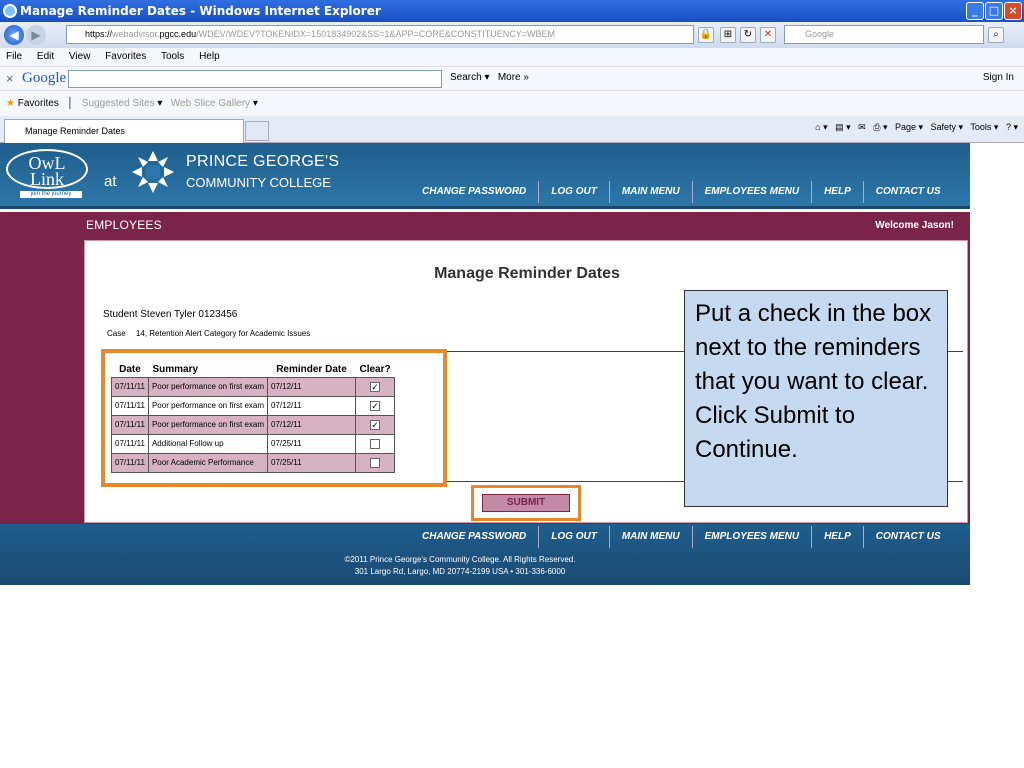  Describe the element at coordinates (36, 35) in the screenshot. I see `forward-button: ▶` at that location.